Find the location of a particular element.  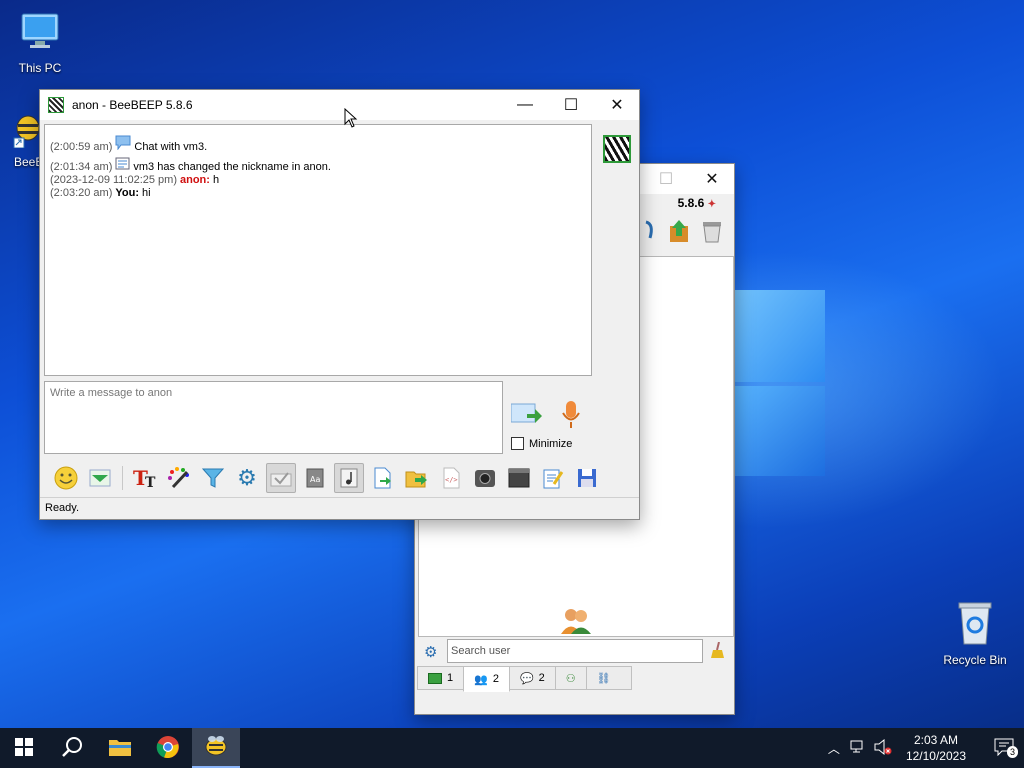

notepad-icon is located at coordinates (553, 478).